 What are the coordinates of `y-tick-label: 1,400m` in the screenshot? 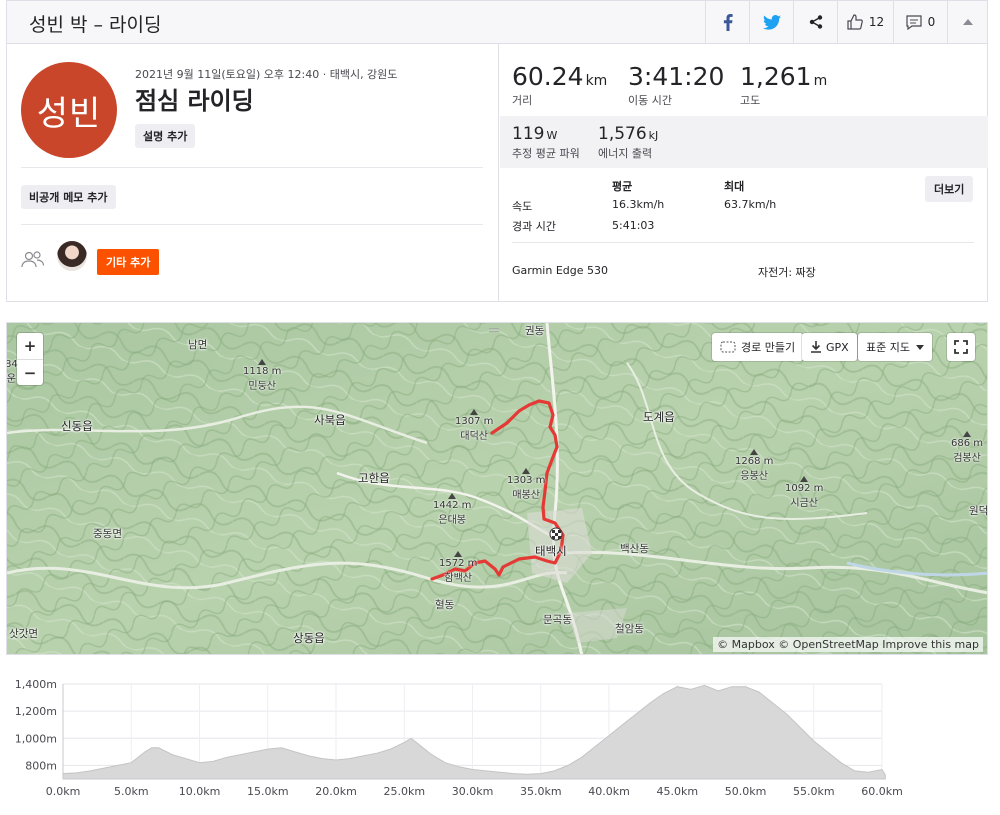 It's located at (36, 684).